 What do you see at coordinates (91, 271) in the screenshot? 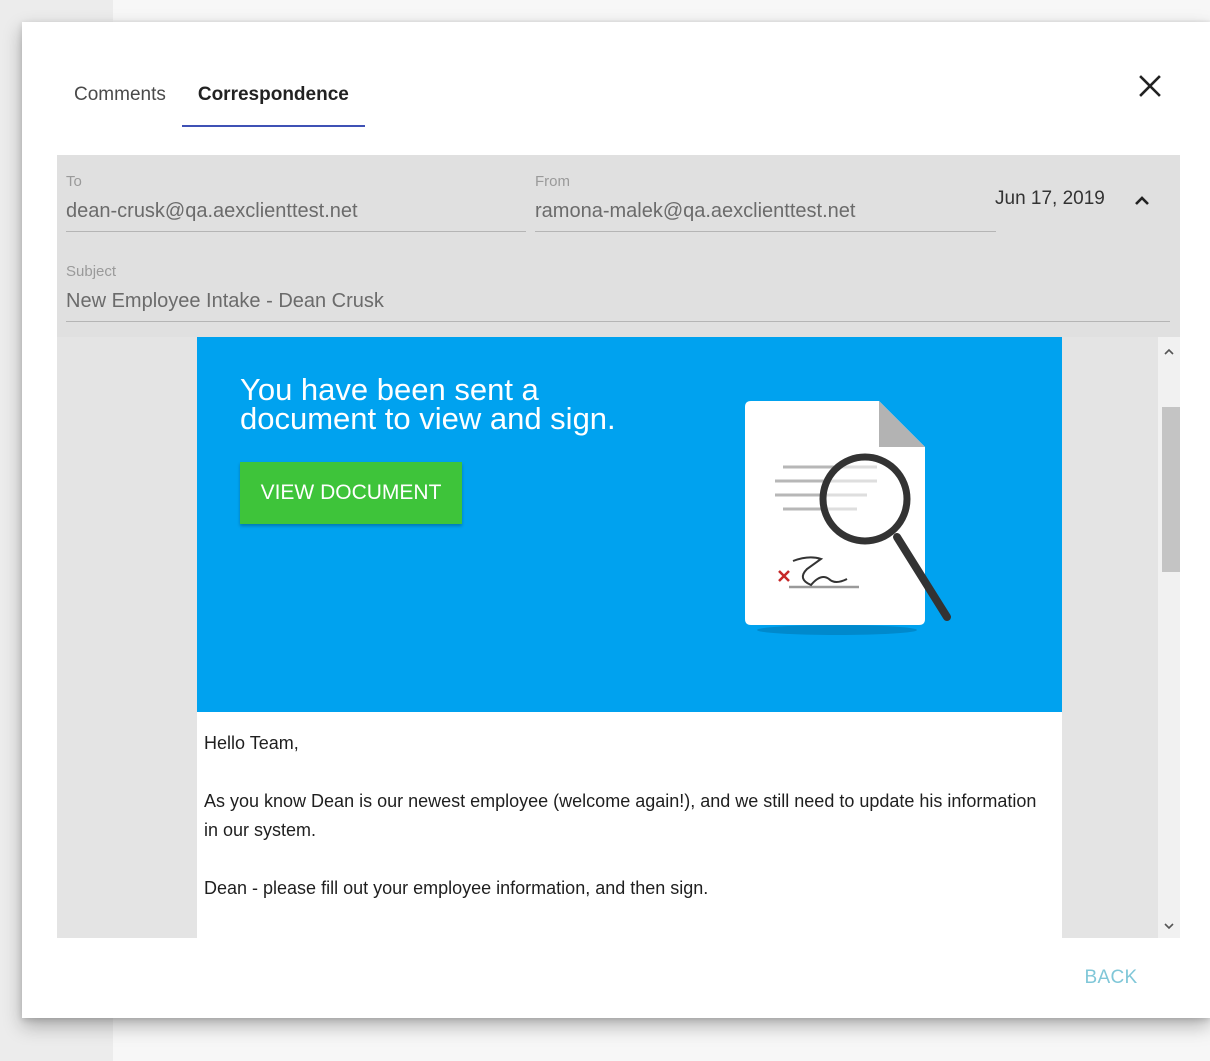
I see `subject-label: Subject` at bounding box center [91, 271].